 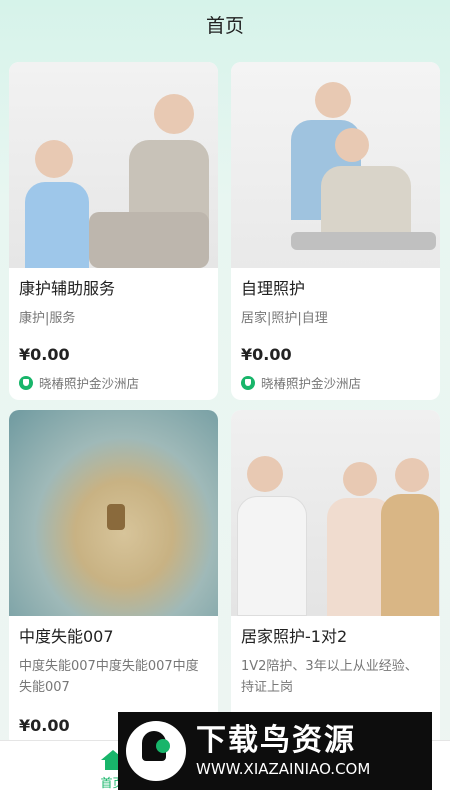 I want to click on product-name: 康护辅助服务, so click(x=67, y=288).